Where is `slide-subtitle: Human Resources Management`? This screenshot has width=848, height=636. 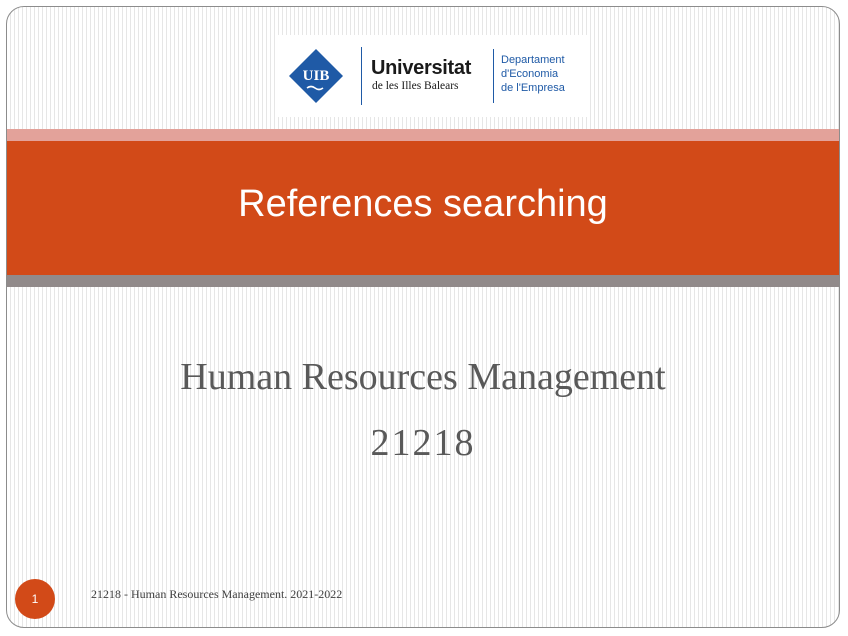 slide-subtitle: Human Resources Management is located at coordinates (423, 377).